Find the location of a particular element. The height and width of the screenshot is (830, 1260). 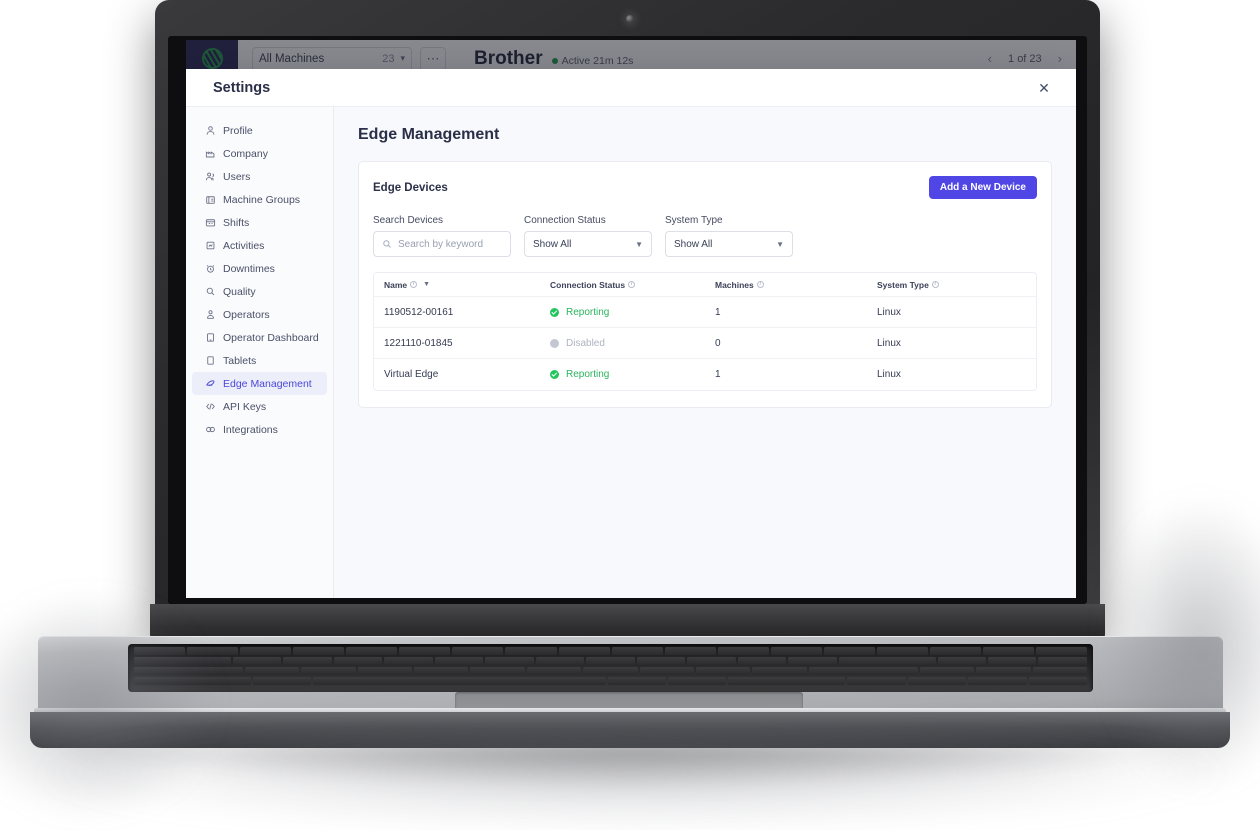

search-input: Search by keyword is located at coordinates (442, 244).